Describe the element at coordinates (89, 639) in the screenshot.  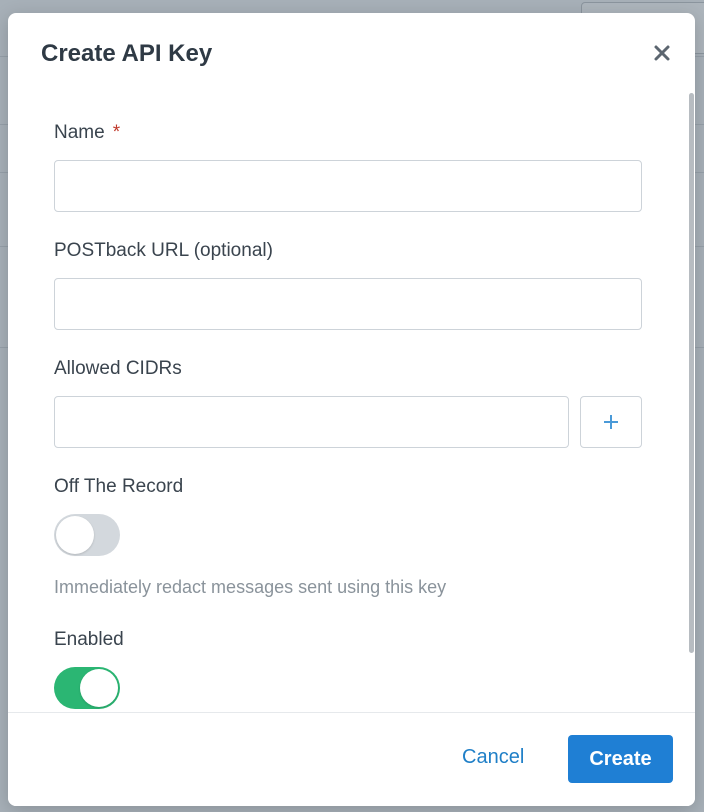
I see `enabled-label: Enabled` at that location.